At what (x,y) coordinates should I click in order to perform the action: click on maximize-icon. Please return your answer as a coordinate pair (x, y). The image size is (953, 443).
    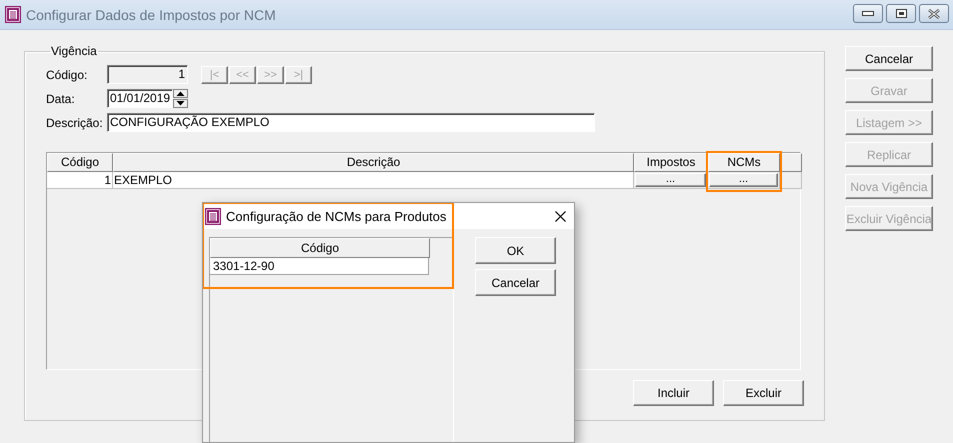
    Looking at the image, I should click on (901, 13).